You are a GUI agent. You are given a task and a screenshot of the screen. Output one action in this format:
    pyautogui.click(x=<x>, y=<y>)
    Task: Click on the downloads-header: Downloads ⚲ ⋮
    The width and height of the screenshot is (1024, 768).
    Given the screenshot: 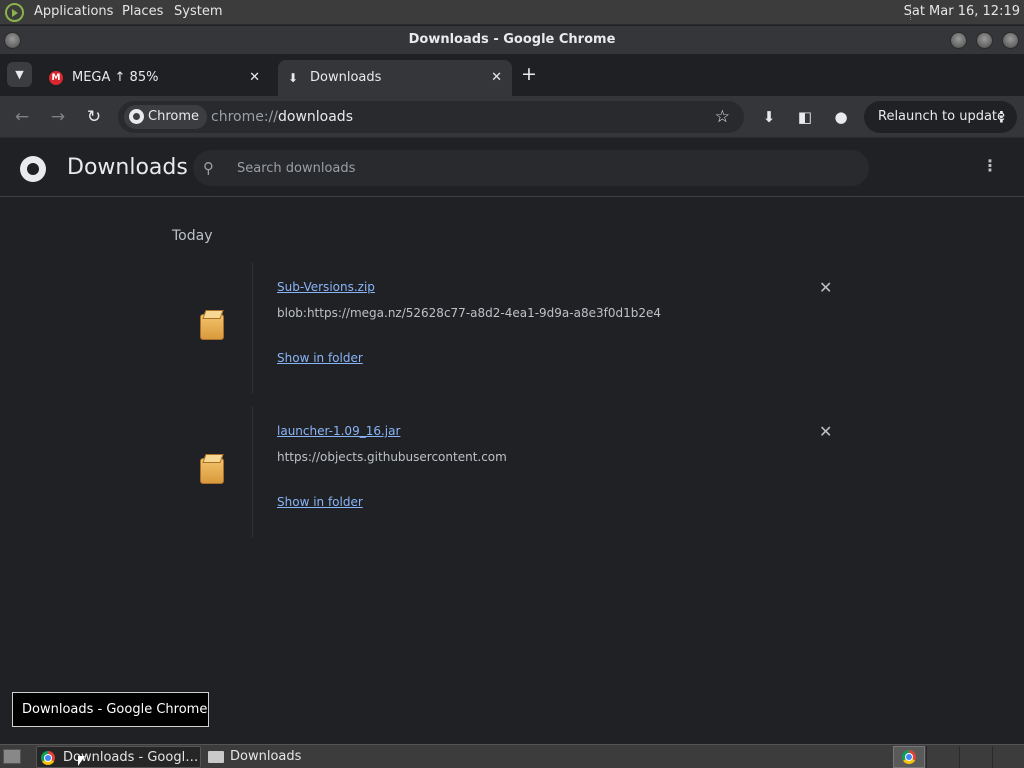 What is the action you would take?
    pyautogui.click(x=512, y=168)
    